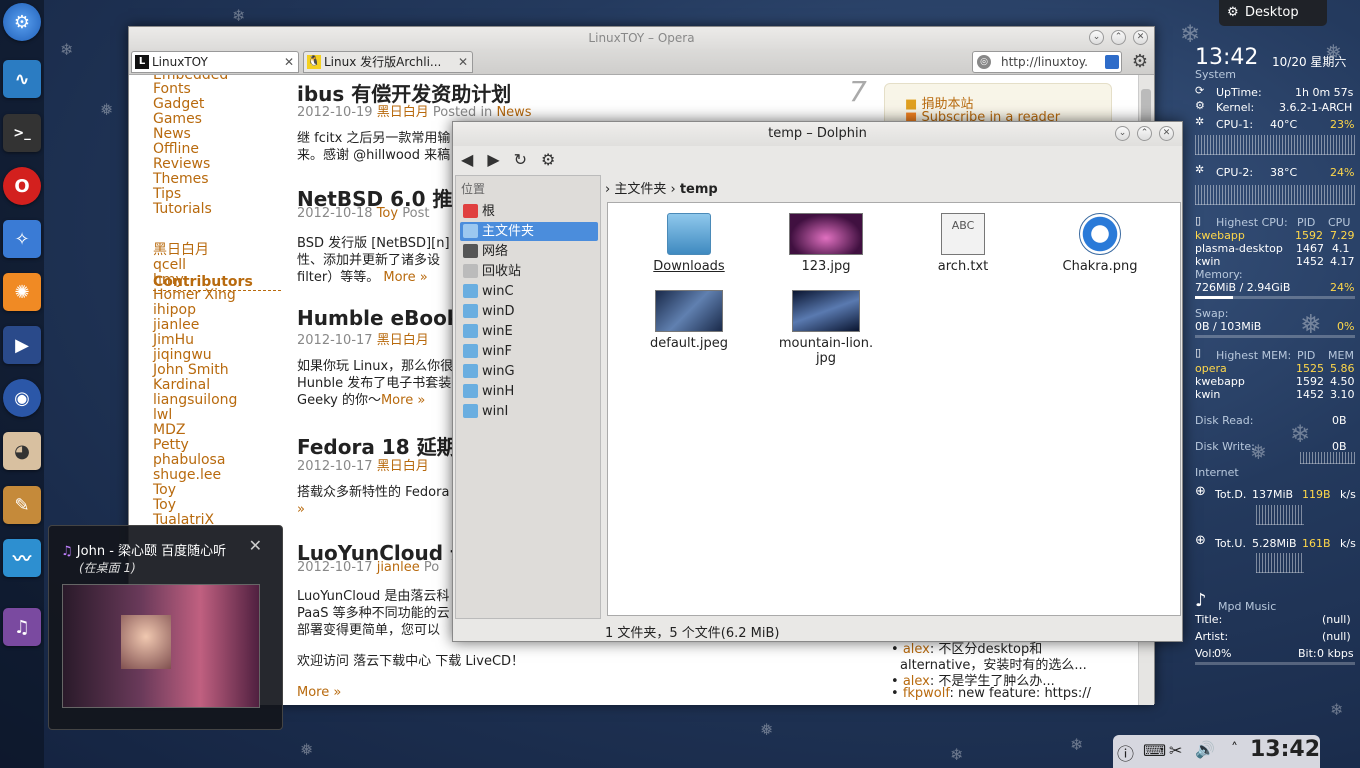 The width and height of the screenshot is (1360, 768). What do you see at coordinates (319, 692) in the screenshot?
I see `post-more: More »` at bounding box center [319, 692].